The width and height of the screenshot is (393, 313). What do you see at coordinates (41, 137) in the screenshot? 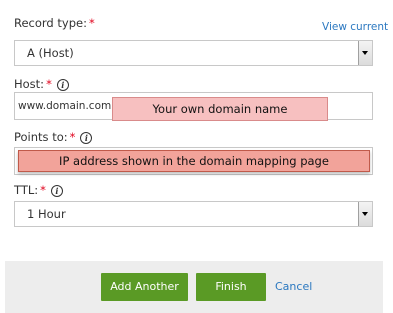
I see `points-to-label-text: Points to:` at bounding box center [41, 137].